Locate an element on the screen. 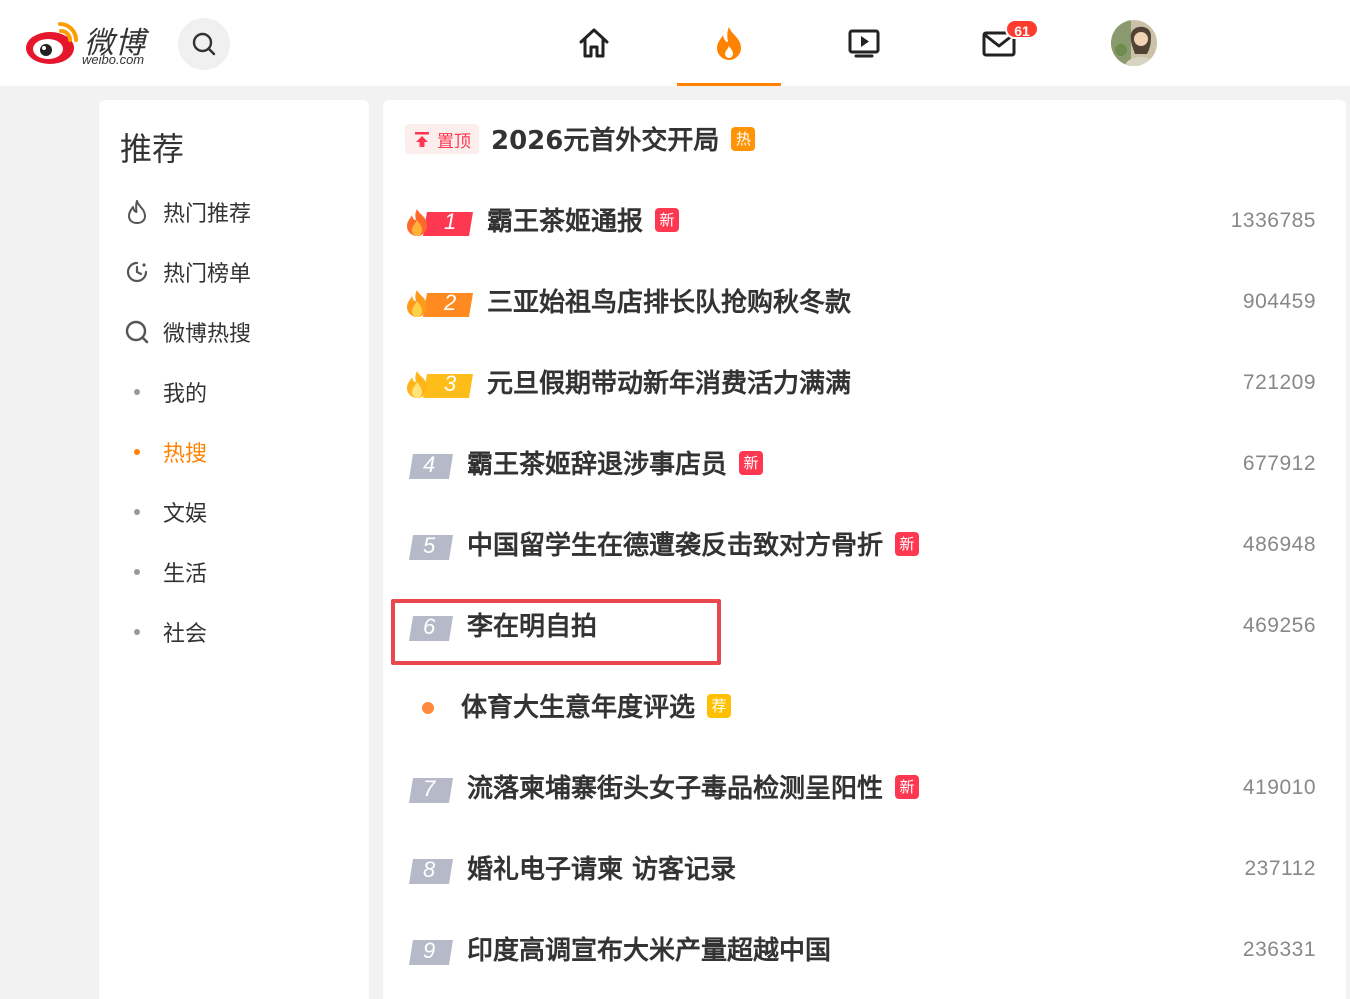 The height and width of the screenshot is (999, 1350). pinned-title: 2026元首外交开局 热 is located at coordinates (623, 138).